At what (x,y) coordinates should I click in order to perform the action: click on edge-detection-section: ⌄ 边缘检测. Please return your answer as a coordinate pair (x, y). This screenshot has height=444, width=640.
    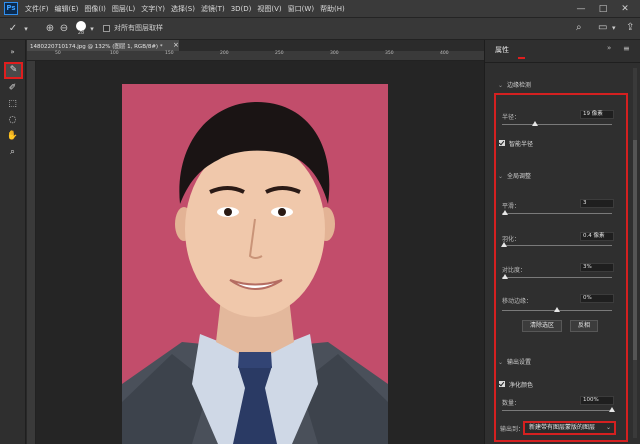
    Looking at the image, I should click on (514, 84).